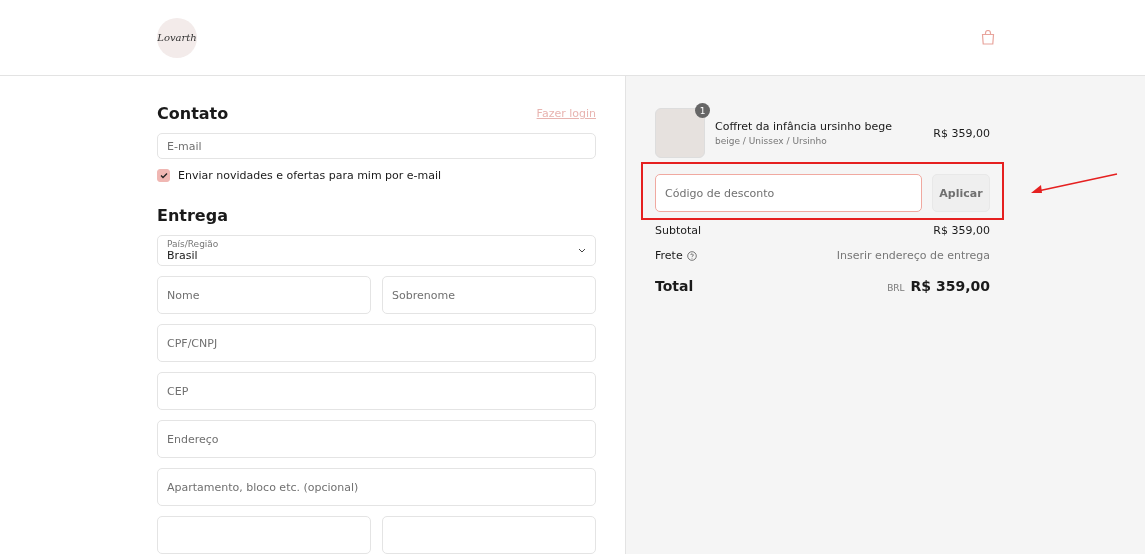 This screenshot has height=555, width=1145. What do you see at coordinates (177, 37) in the screenshot?
I see `logo: Lovarth` at bounding box center [177, 37].